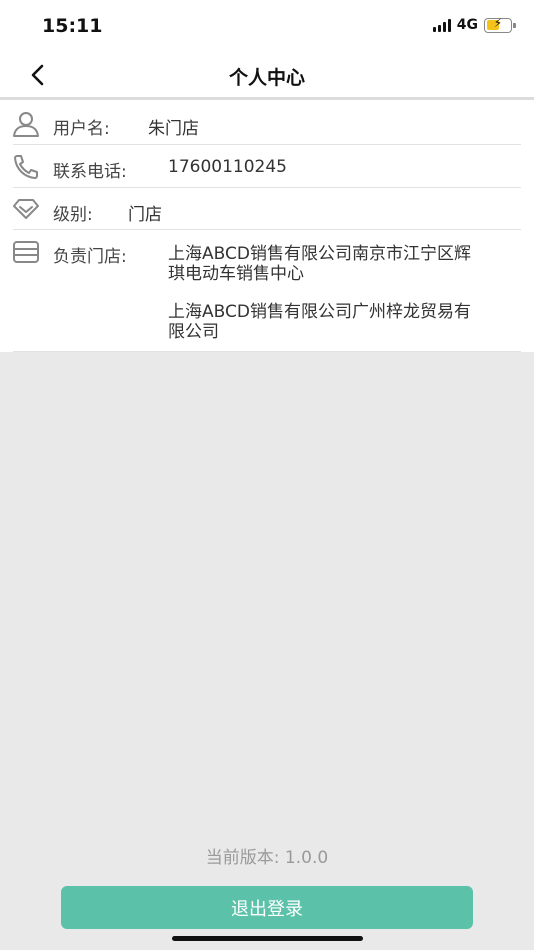 This screenshot has height=950, width=534. I want to click on level-label: 级别:, so click(73, 215).